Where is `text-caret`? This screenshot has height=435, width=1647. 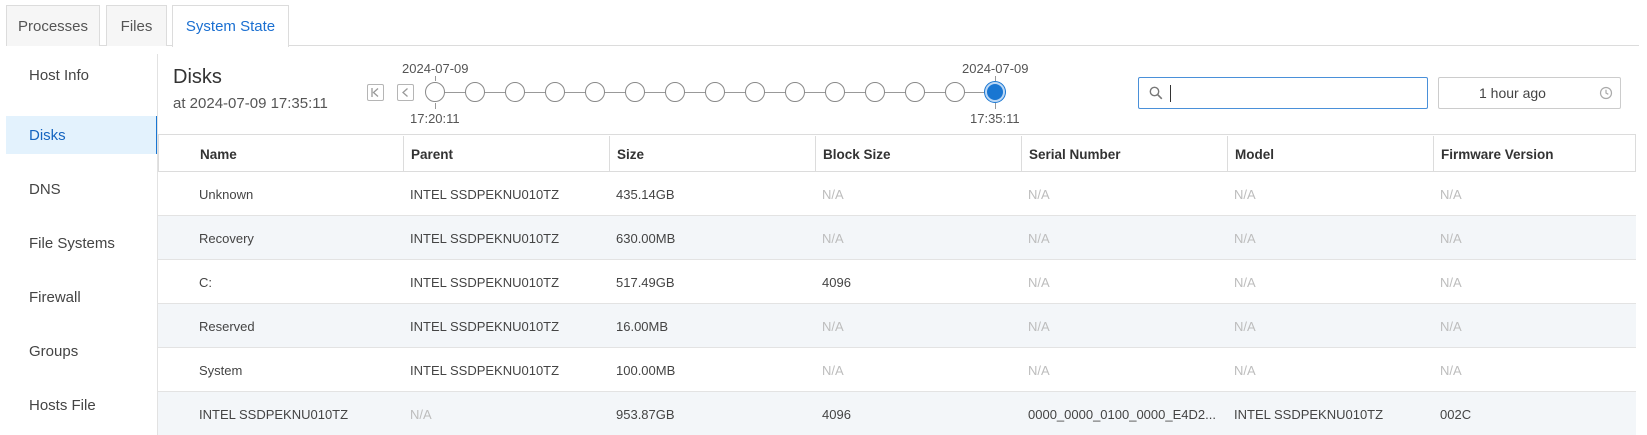 text-caret is located at coordinates (1170, 93).